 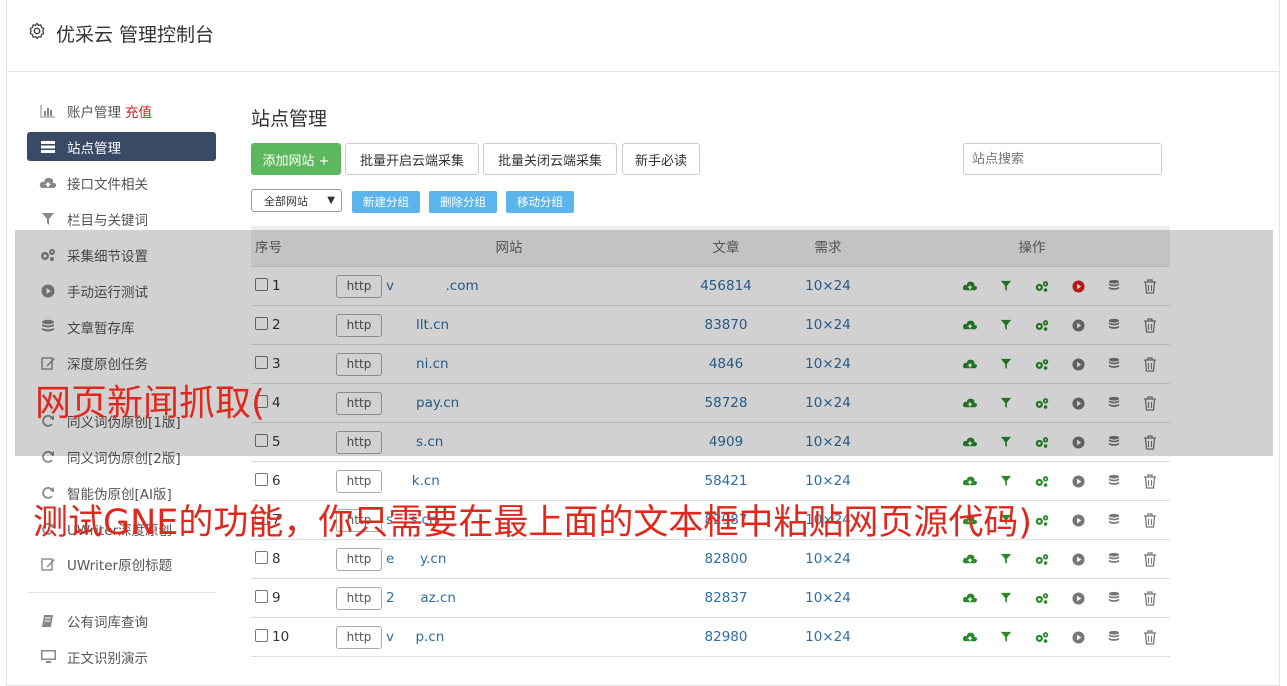 I want to click on site-url-link: v p.cn, so click(x=415, y=637).